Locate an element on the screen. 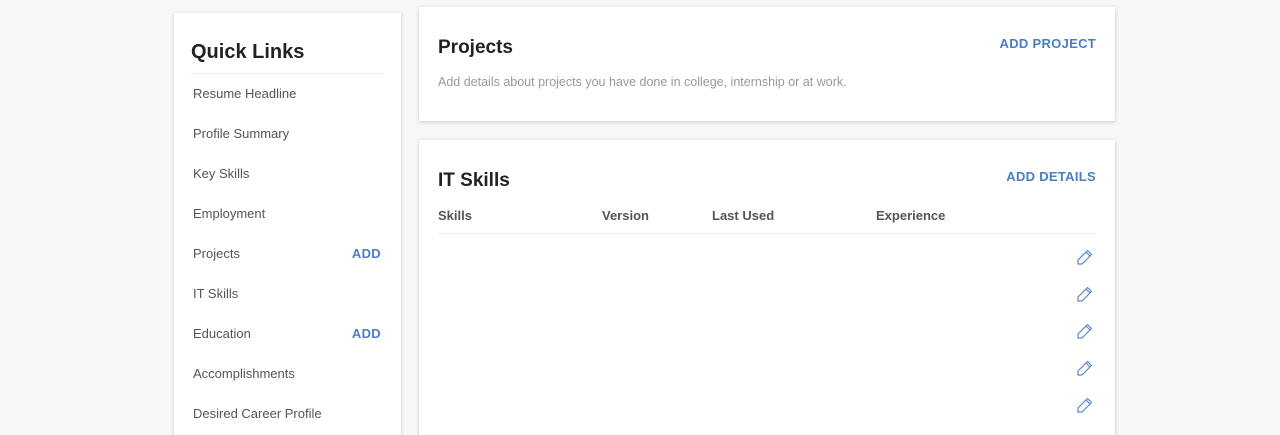 The width and height of the screenshot is (1280, 435). skills-edit-column is located at coordinates (1086, 340).